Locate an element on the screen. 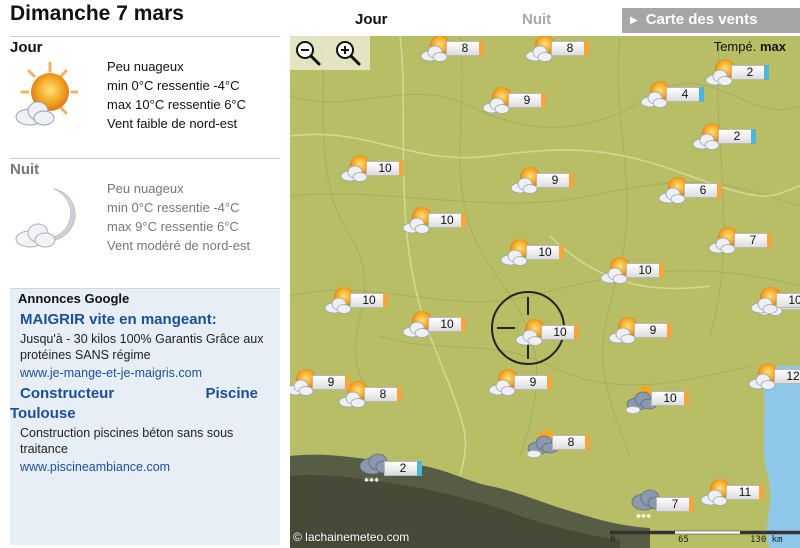 Image resolution: width=800 pixels, height=548 pixels. tab-jour: Jour is located at coordinates (371, 19).